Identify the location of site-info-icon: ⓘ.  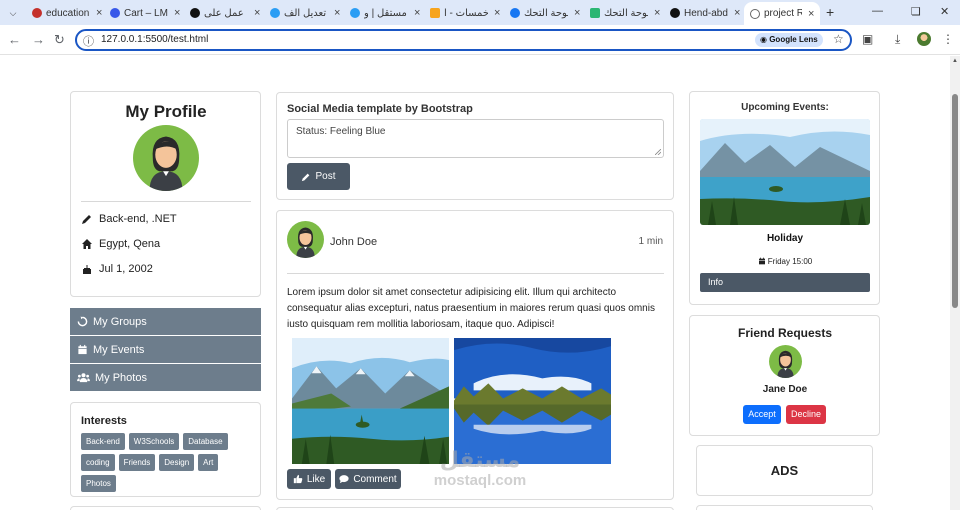
(88, 41).